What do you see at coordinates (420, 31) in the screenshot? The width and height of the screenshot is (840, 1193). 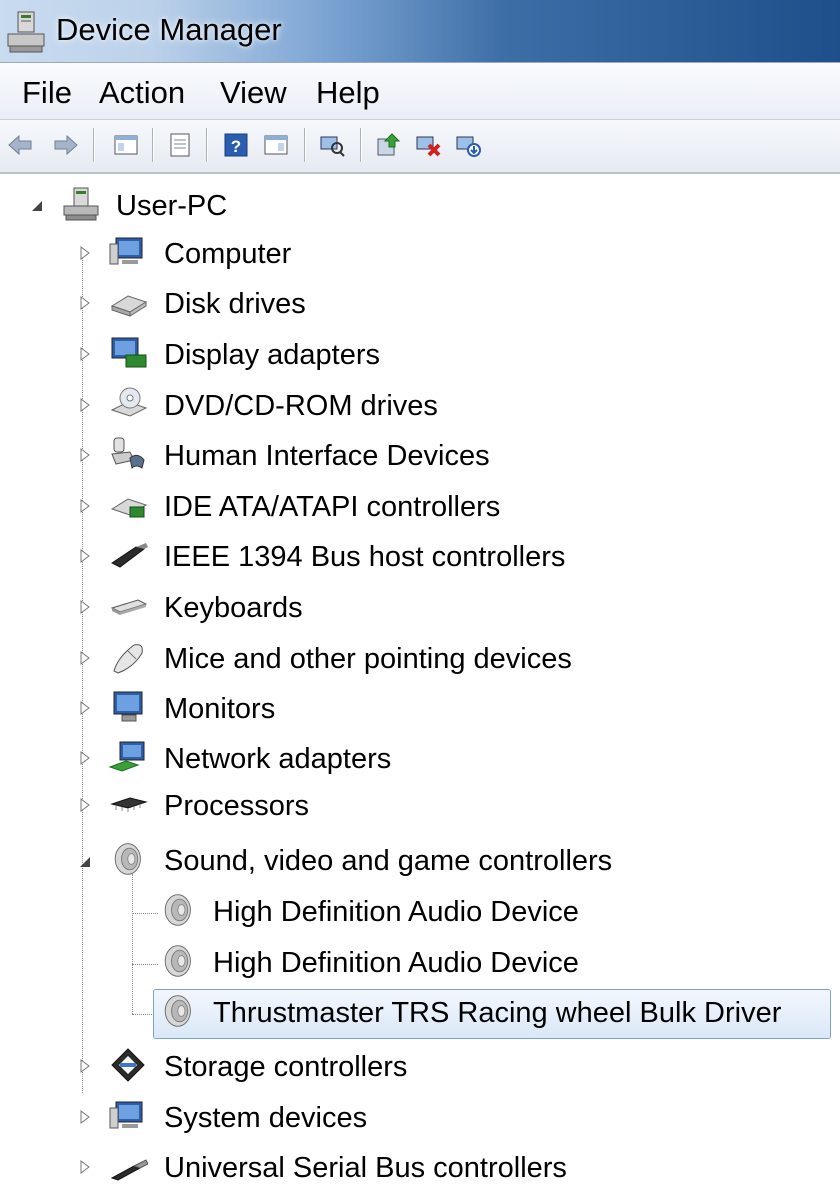 I see `title-bar: Device Manager` at bounding box center [420, 31].